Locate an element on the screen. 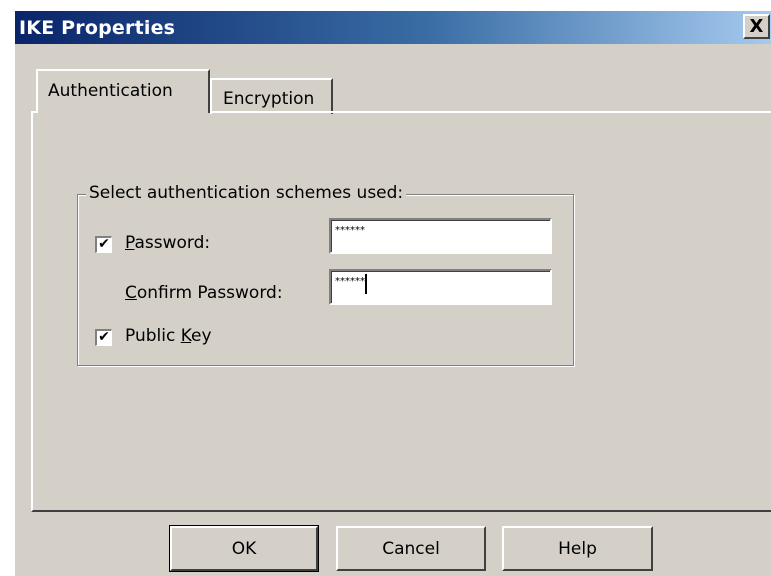 The height and width of the screenshot is (576, 771). close-button: X is located at coordinates (756, 26).